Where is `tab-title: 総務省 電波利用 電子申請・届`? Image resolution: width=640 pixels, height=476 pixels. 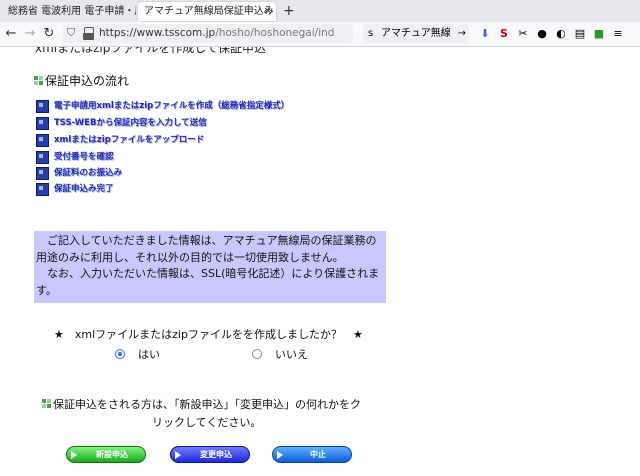 tab-title: 総務省 電波利用 電子申請・届 is located at coordinates (72, 11).